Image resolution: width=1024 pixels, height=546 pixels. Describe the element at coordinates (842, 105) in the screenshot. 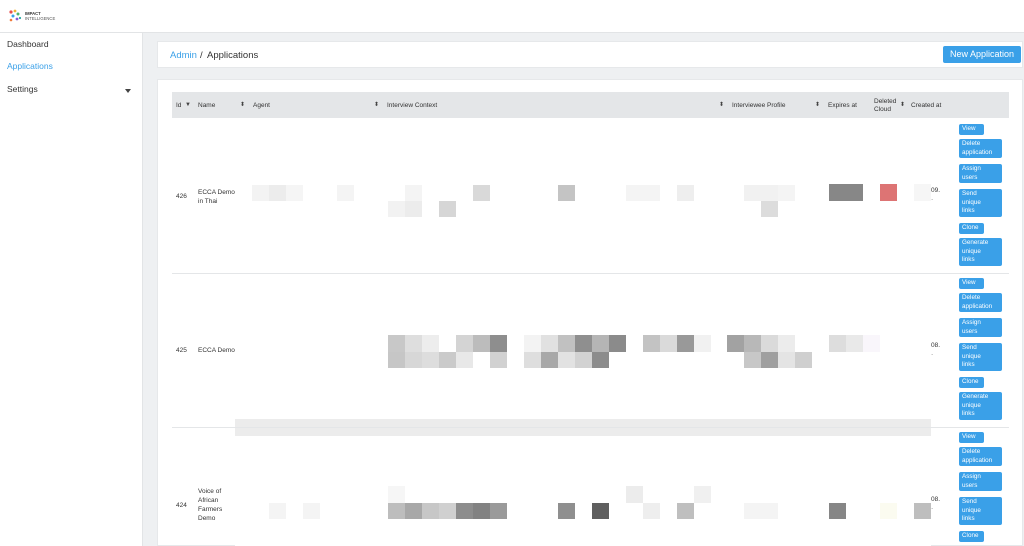

I see `column-expires-at: Expires at` at that location.